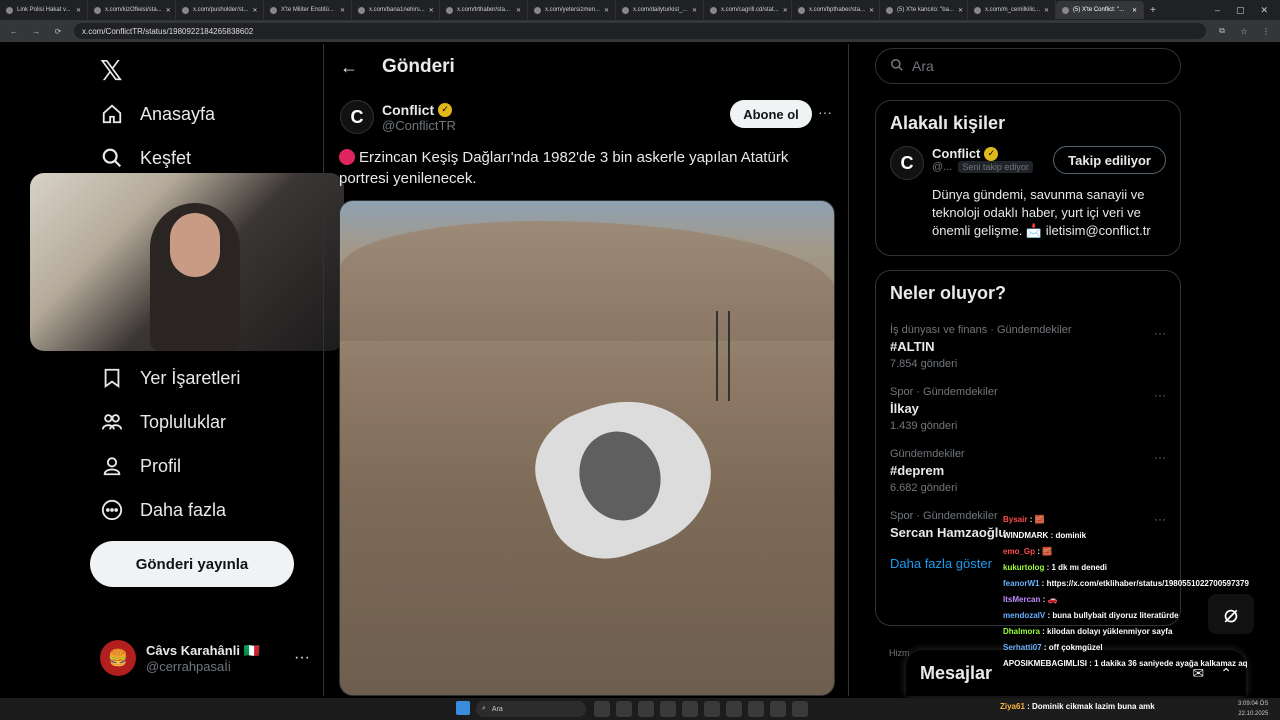 This screenshot has width=1280, height=720. I want to click on browser-tab: x.com/trthaber/sta... ✕, so click(484, 10).